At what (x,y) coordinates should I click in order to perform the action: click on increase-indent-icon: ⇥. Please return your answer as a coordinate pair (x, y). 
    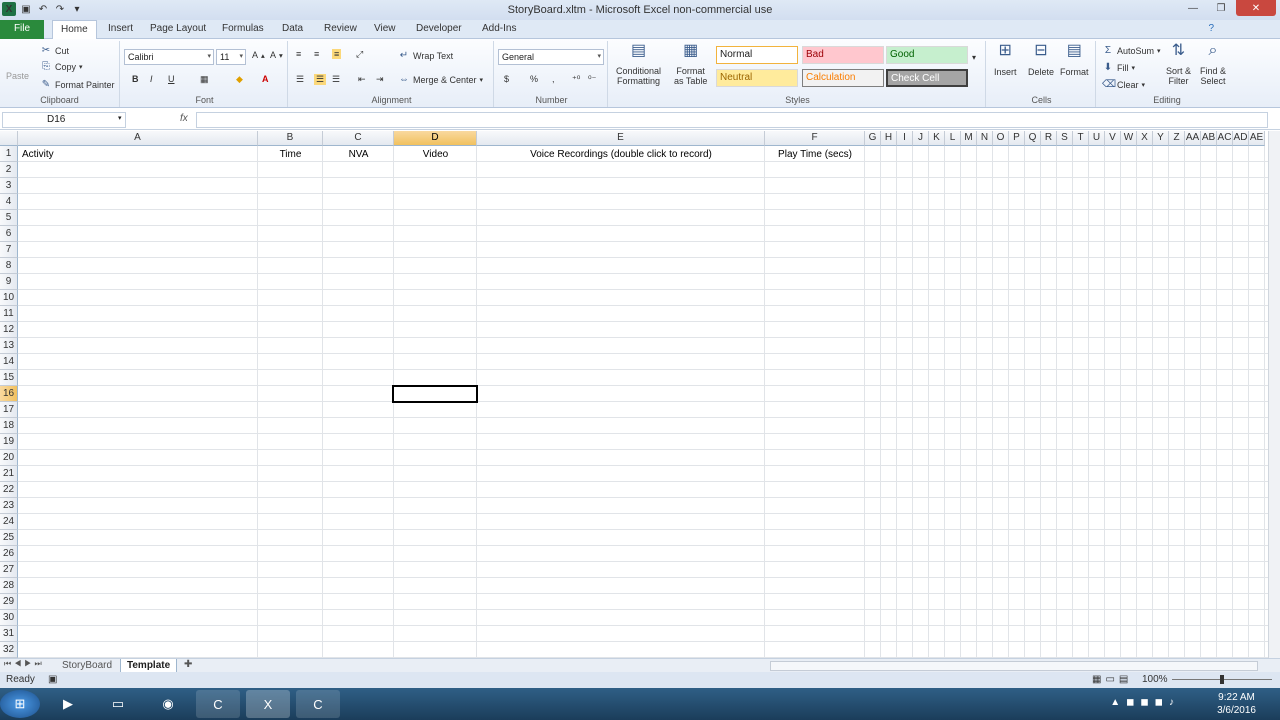
    Looking at the image, I should click on (380, 79).